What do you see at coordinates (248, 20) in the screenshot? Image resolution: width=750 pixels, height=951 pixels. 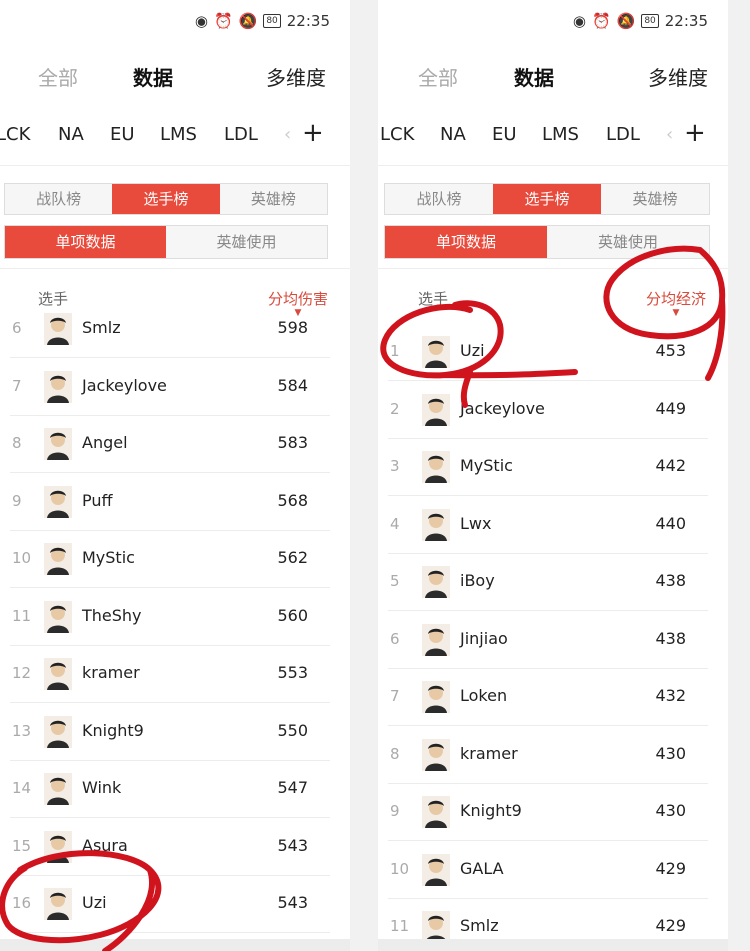 I see `bell-off-icon: 🔕` at bounding box center [248, 20].